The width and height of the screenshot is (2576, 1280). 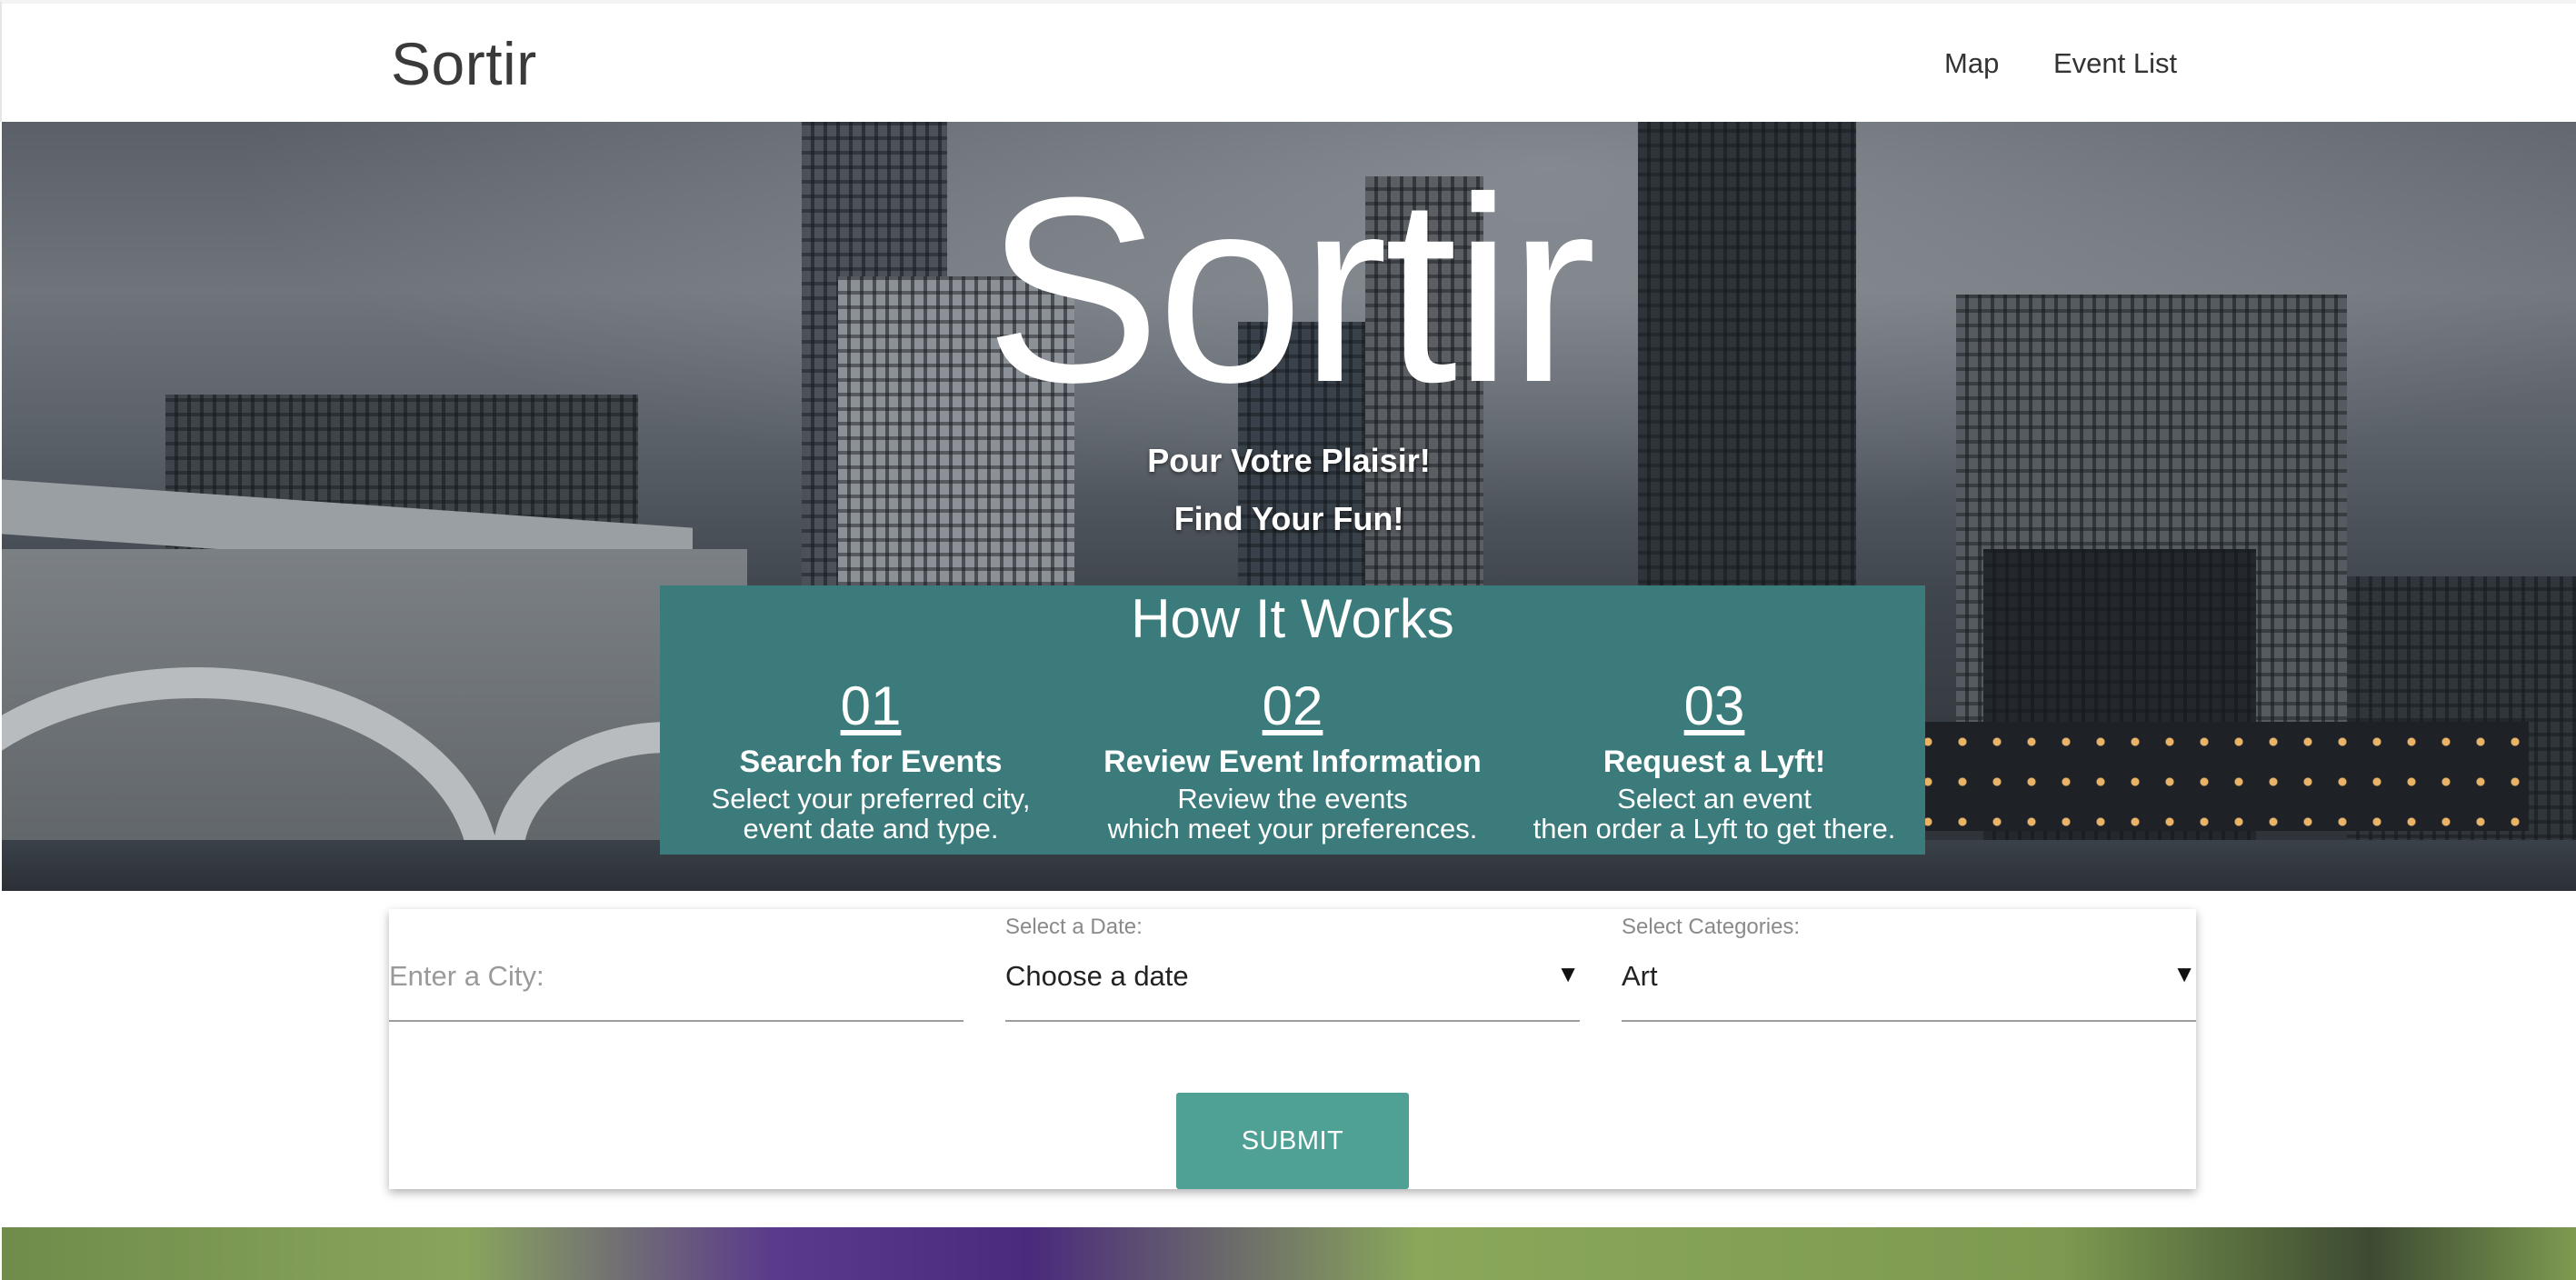 I want to click on hero-subtitle-english: Find Your Fun!, so click(x=1288, y=518).